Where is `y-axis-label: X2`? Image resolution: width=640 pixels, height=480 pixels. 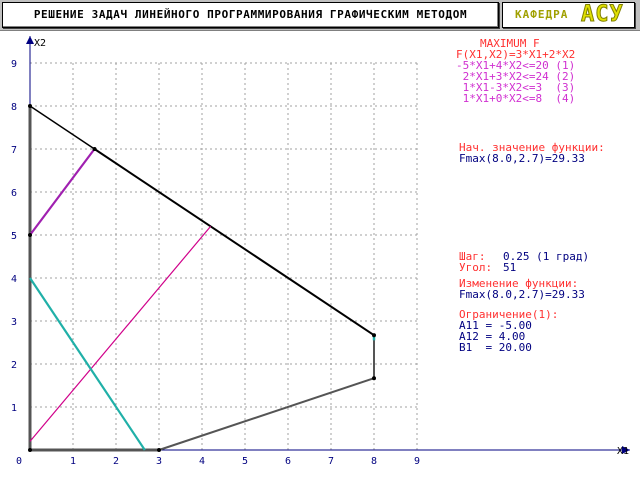
y-axis-label: X2 is located at coordinates (40, 43).